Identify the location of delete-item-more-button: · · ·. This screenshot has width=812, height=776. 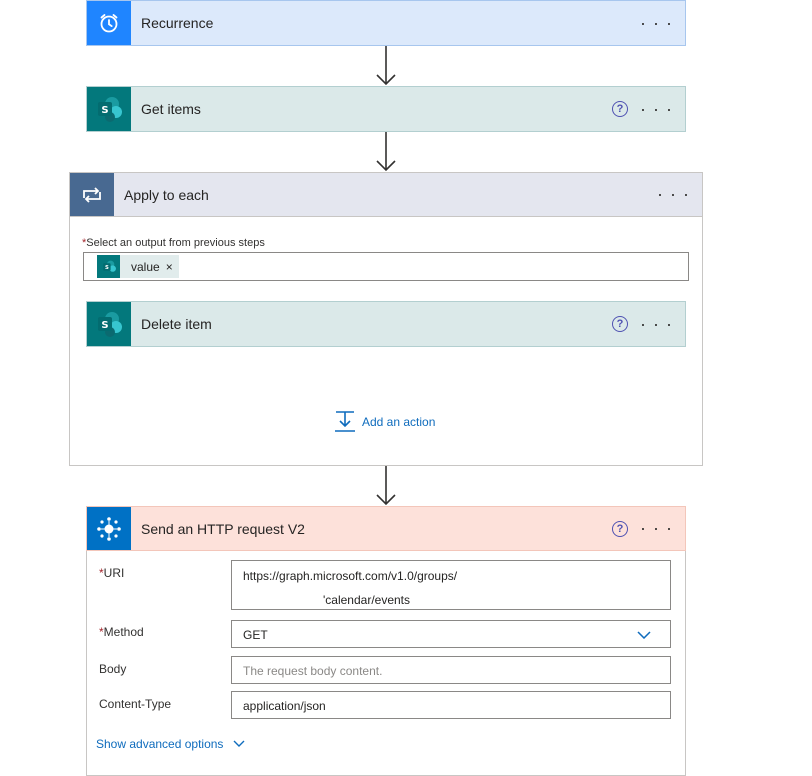
(656, 324).